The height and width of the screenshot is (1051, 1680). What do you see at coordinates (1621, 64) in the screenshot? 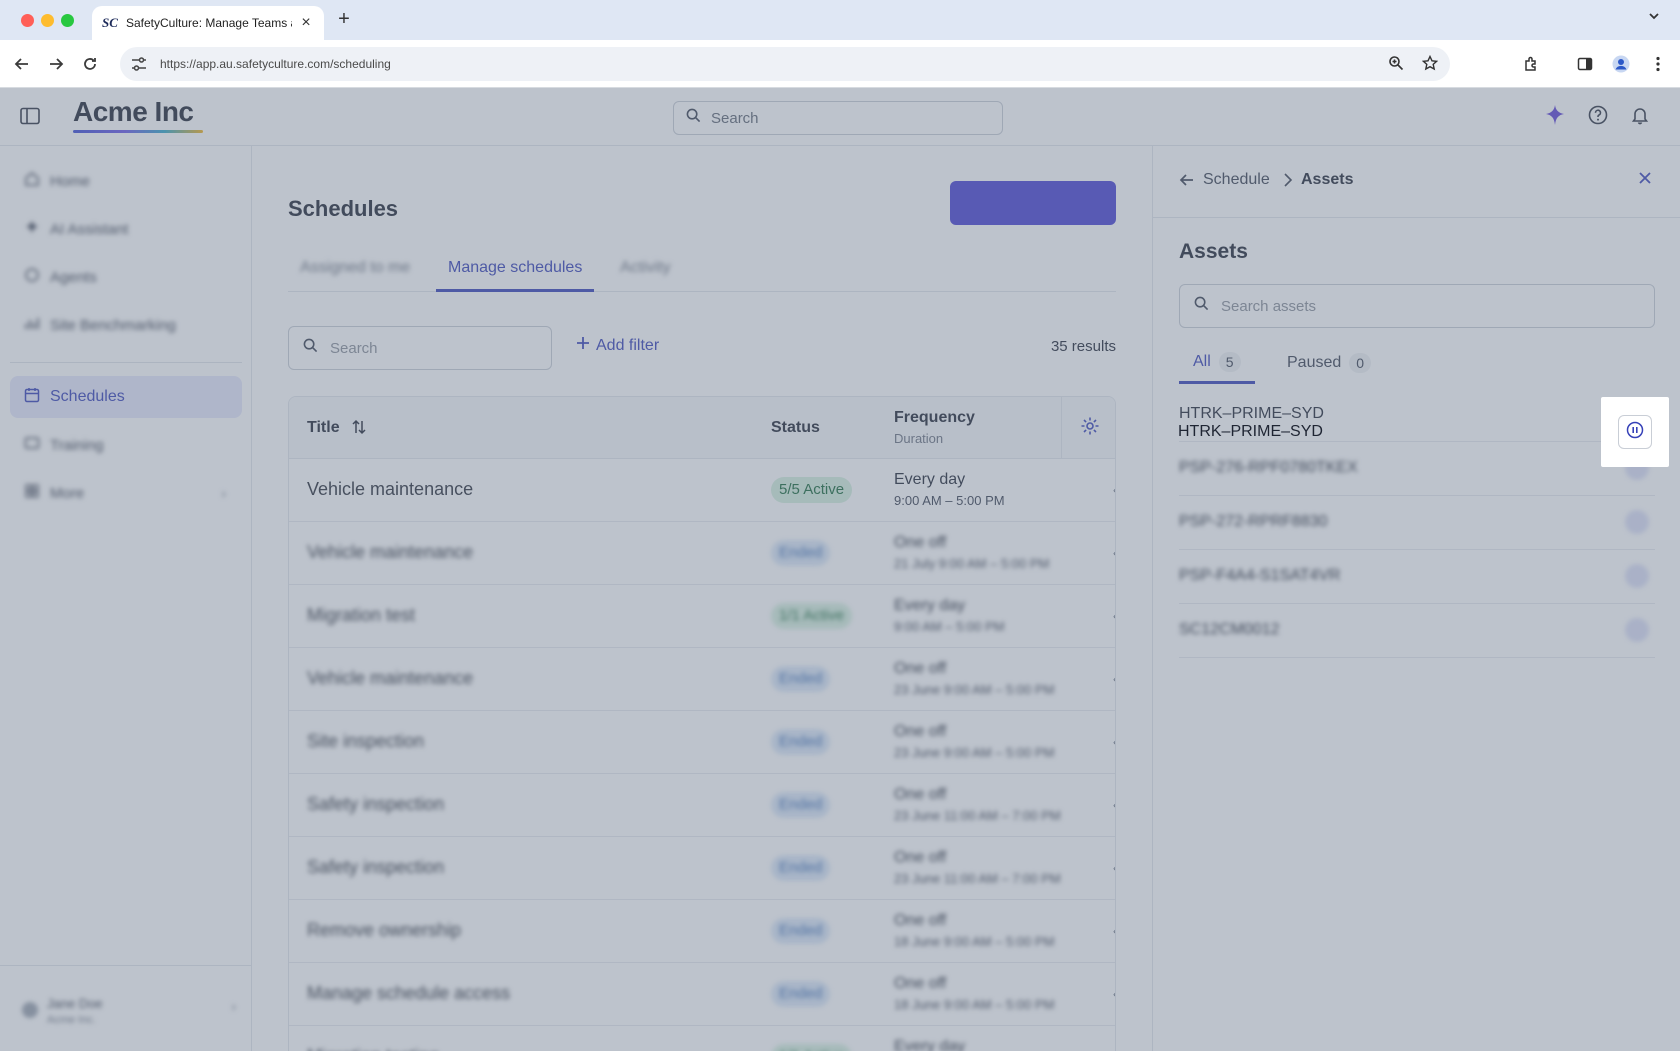
I see `profile-avatar-icon` at bounding box center [1621, 64].